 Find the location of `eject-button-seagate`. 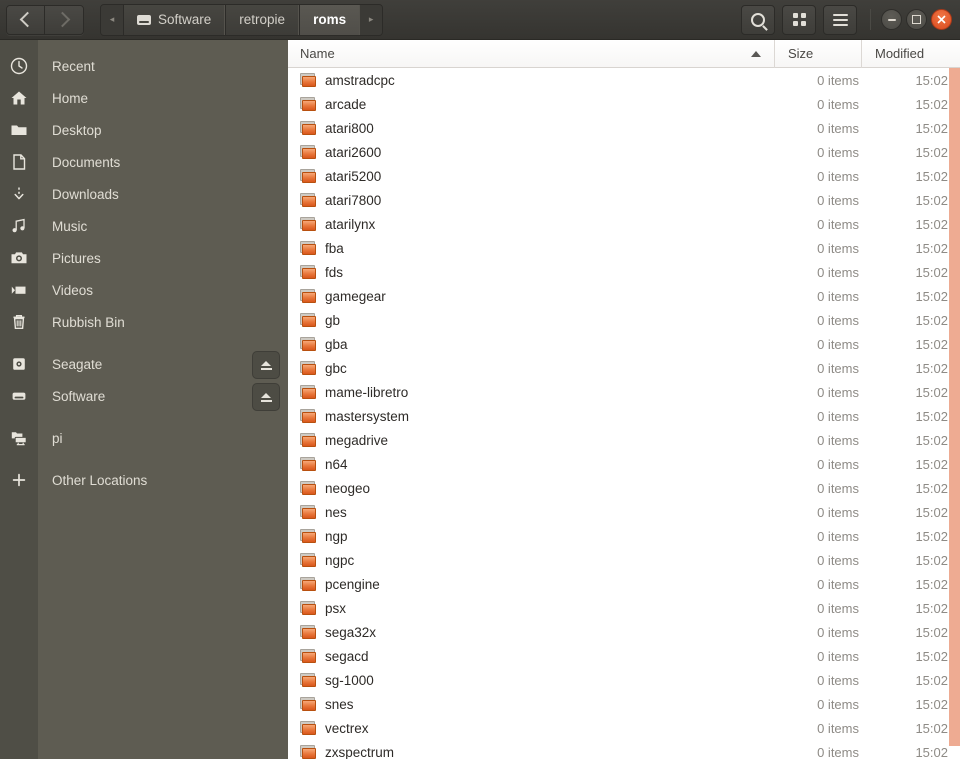

eject-button-seagate is located at coordinates (266, 365).